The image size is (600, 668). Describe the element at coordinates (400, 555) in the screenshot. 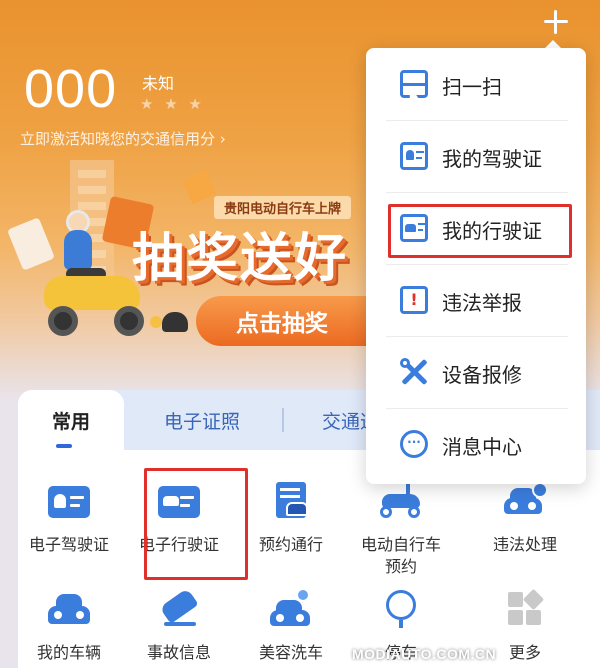

I see `service-label: 电动自行车 预约` at that location.